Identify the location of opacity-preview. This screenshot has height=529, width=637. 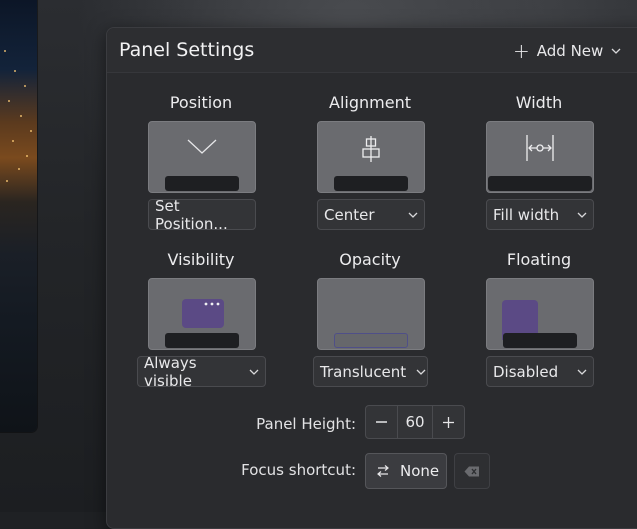
(371, 314).